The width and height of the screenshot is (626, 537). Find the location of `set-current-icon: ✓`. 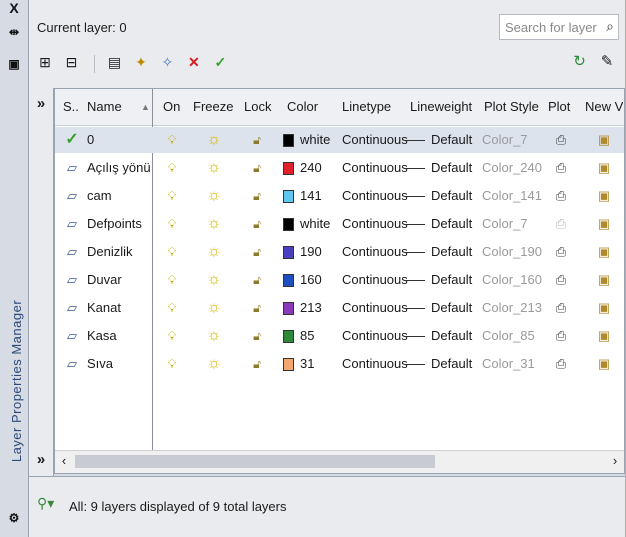

set-current-icon: ✓ is located at coordinates (220, 62).